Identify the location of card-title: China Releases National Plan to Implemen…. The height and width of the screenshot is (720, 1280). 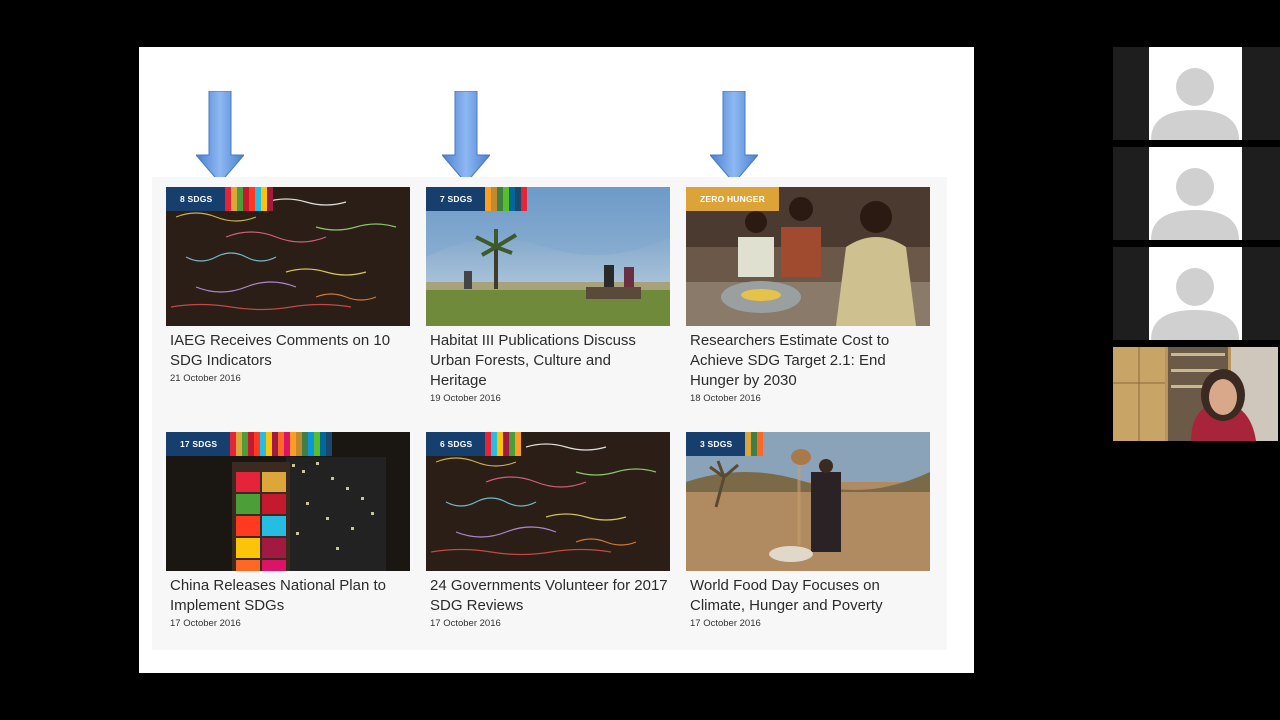
(290, 596).